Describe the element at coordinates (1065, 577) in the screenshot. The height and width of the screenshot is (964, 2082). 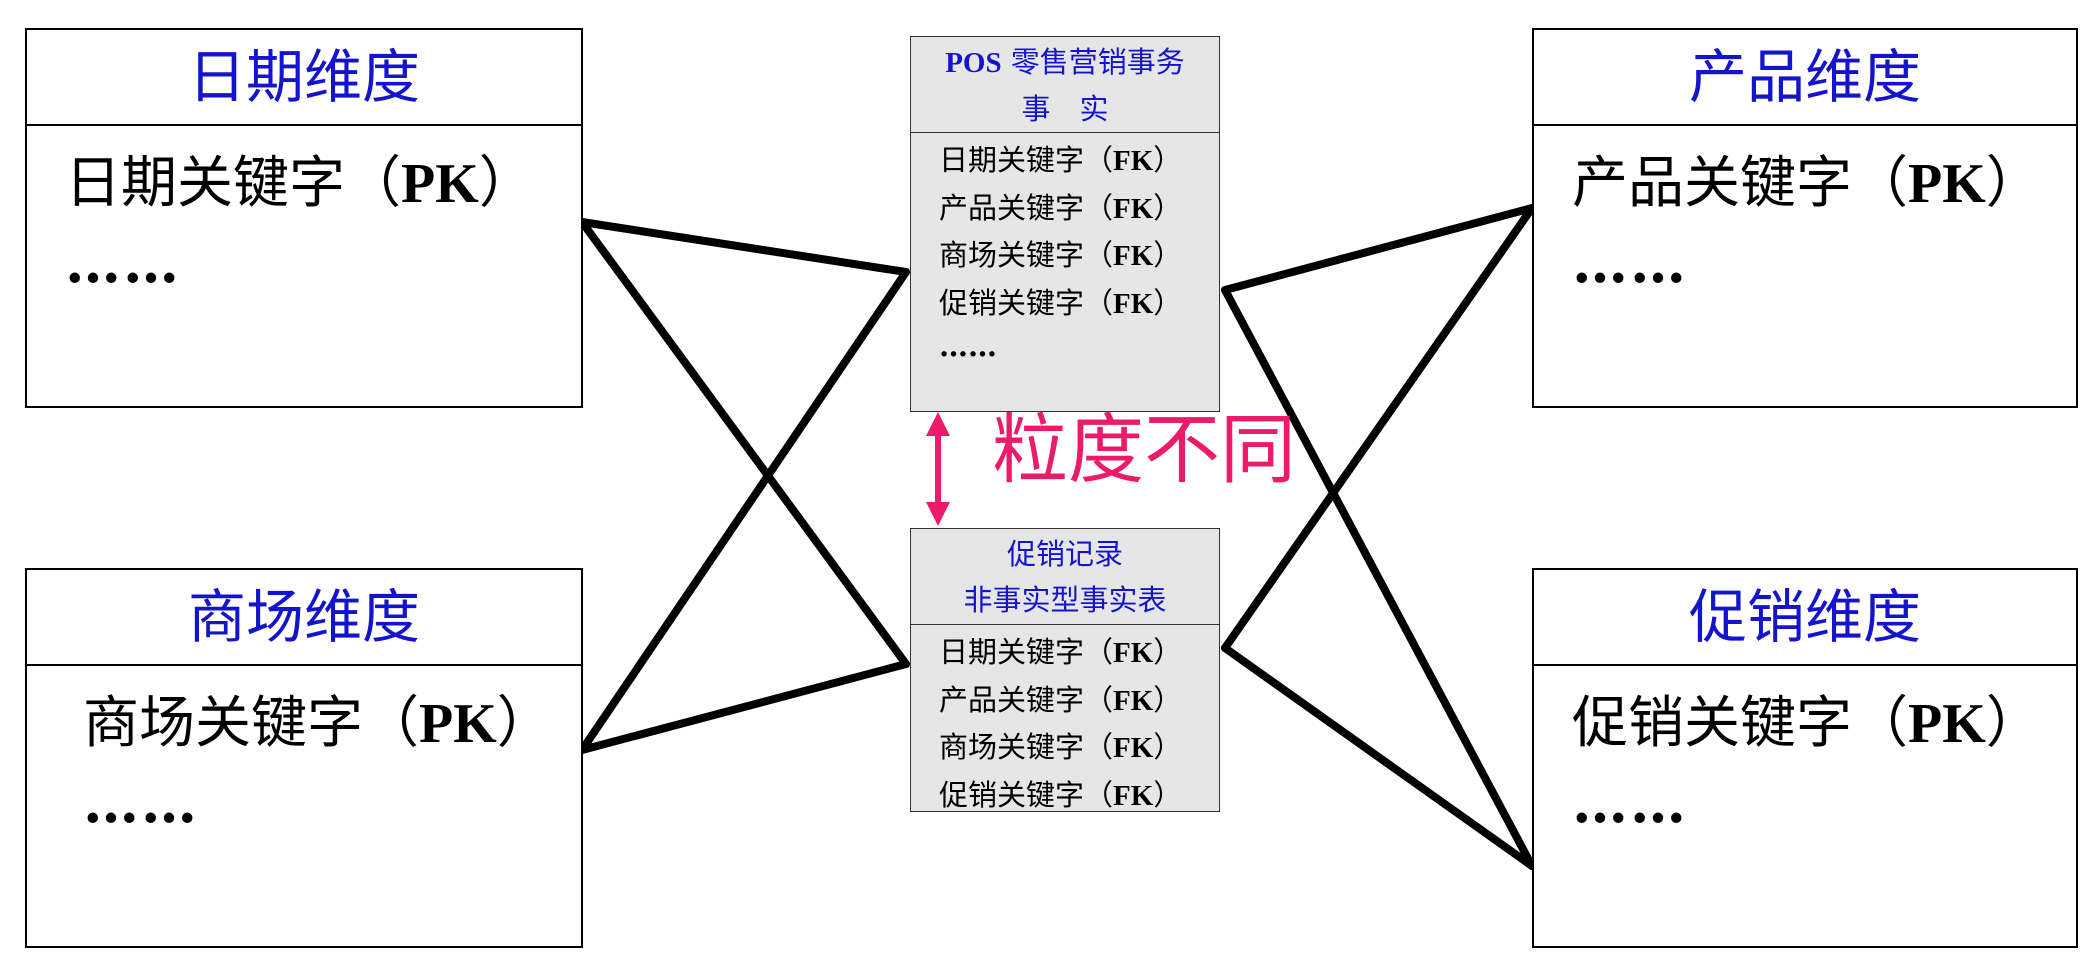
I see `promotion-fact-title: 促销记录 非事实型事实表` at that location.